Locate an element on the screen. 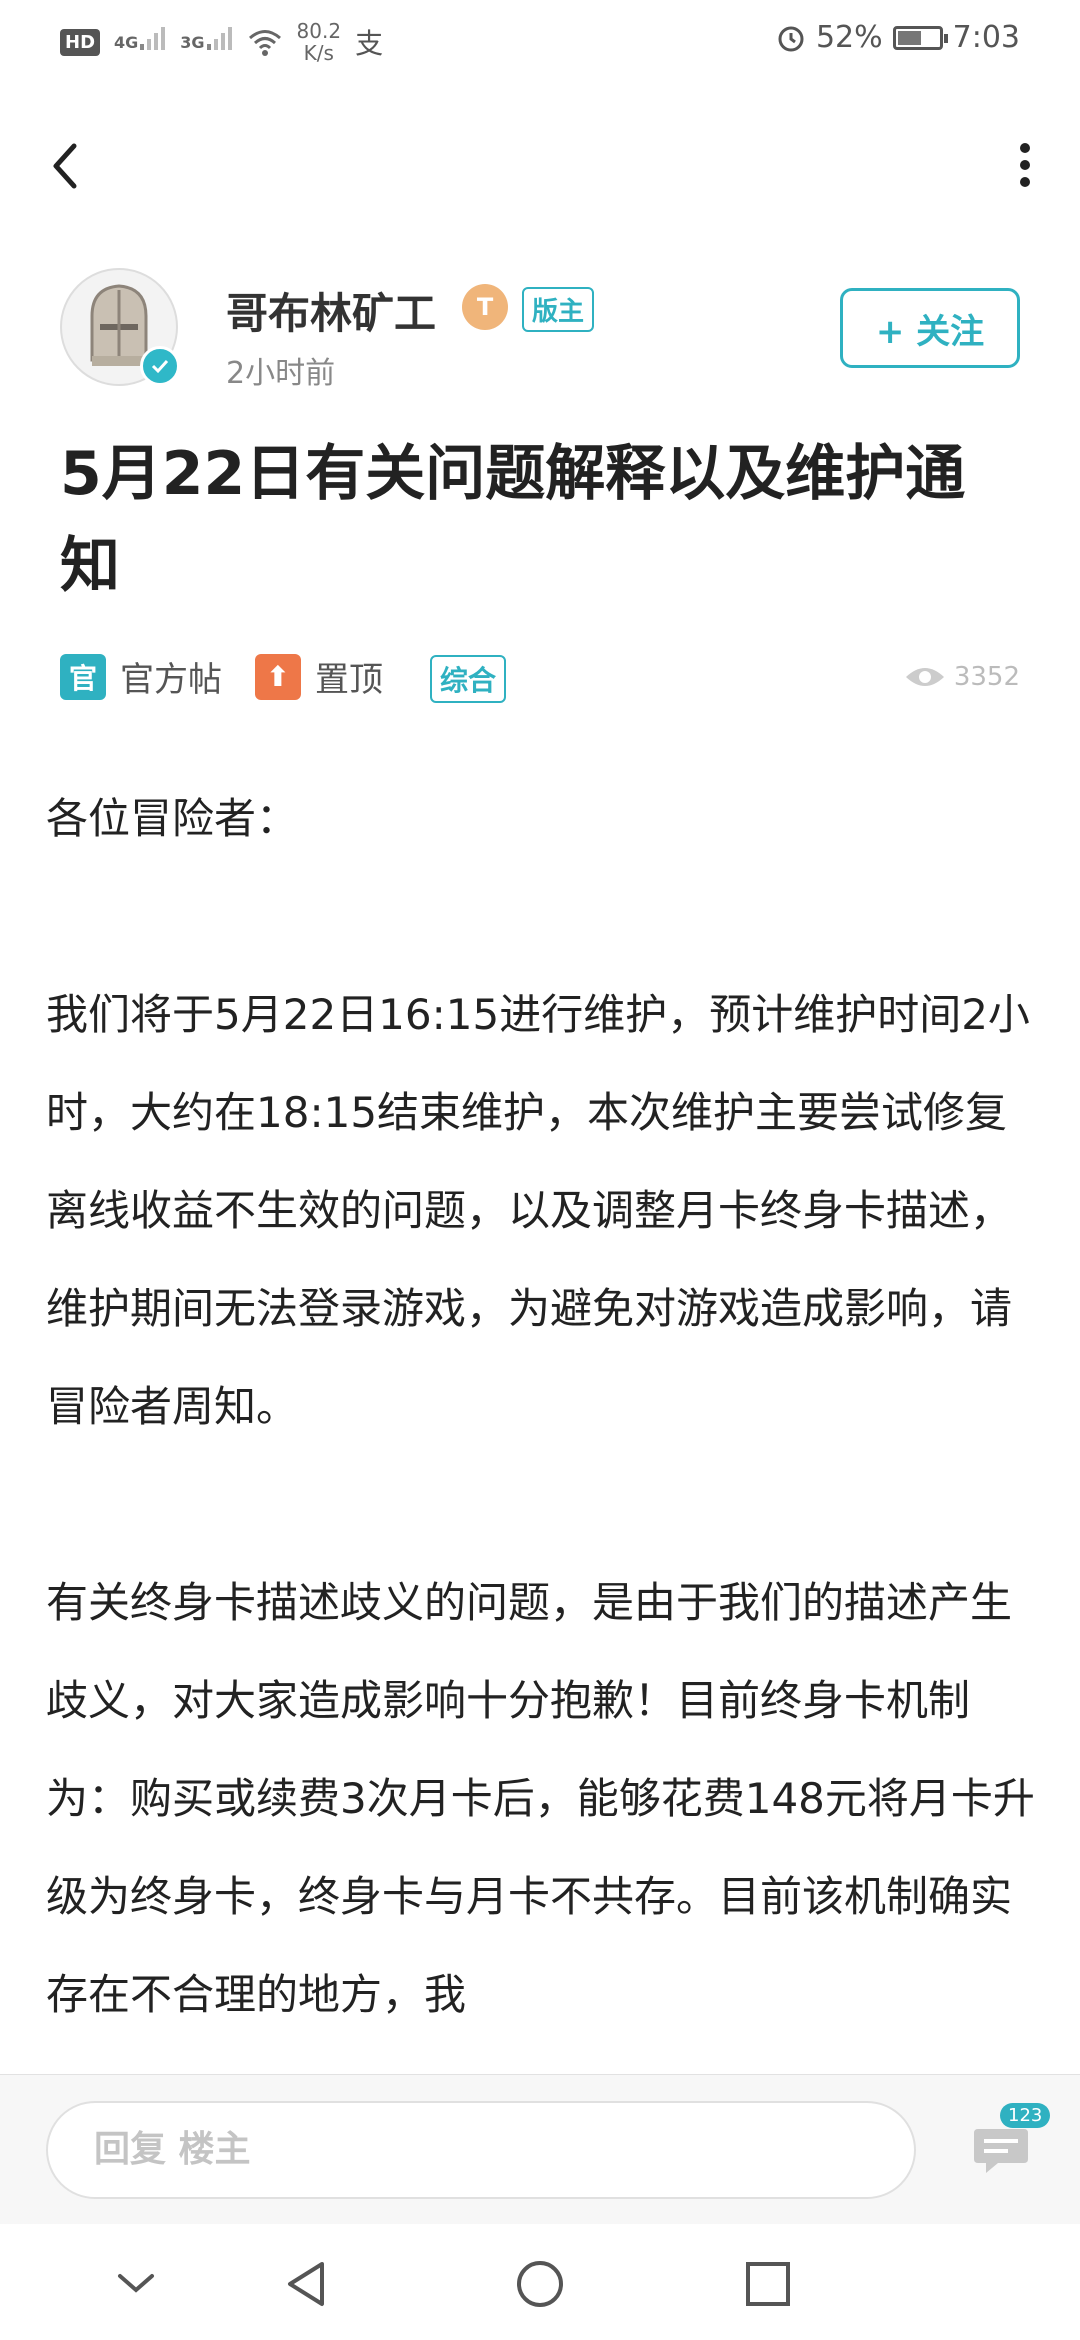  avatar is located at coordinates (120, 327).